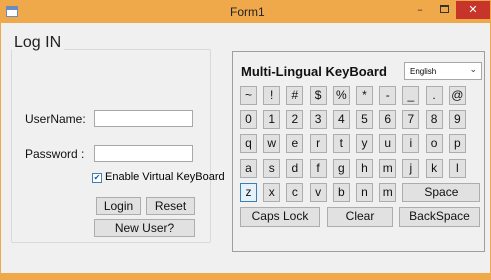 This screenshot has height=280, width=491. What do you see at coordinates (272, 95) in the screenshot?
I see `key: !` at bounding box center [272, 95].